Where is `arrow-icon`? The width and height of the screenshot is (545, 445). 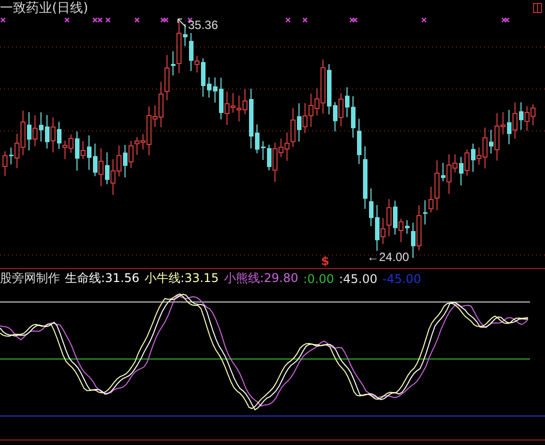 arrow-icon is located at coordinates (182, 23).